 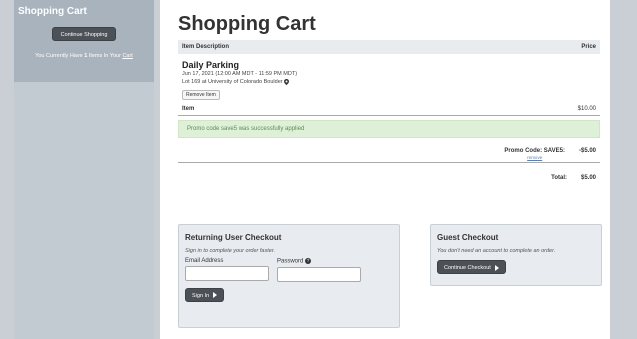 What do you see at coordinates (389, 178) in the screenshot?
I see `total-row: Total: $5.00` at bounding box center [389, 178].